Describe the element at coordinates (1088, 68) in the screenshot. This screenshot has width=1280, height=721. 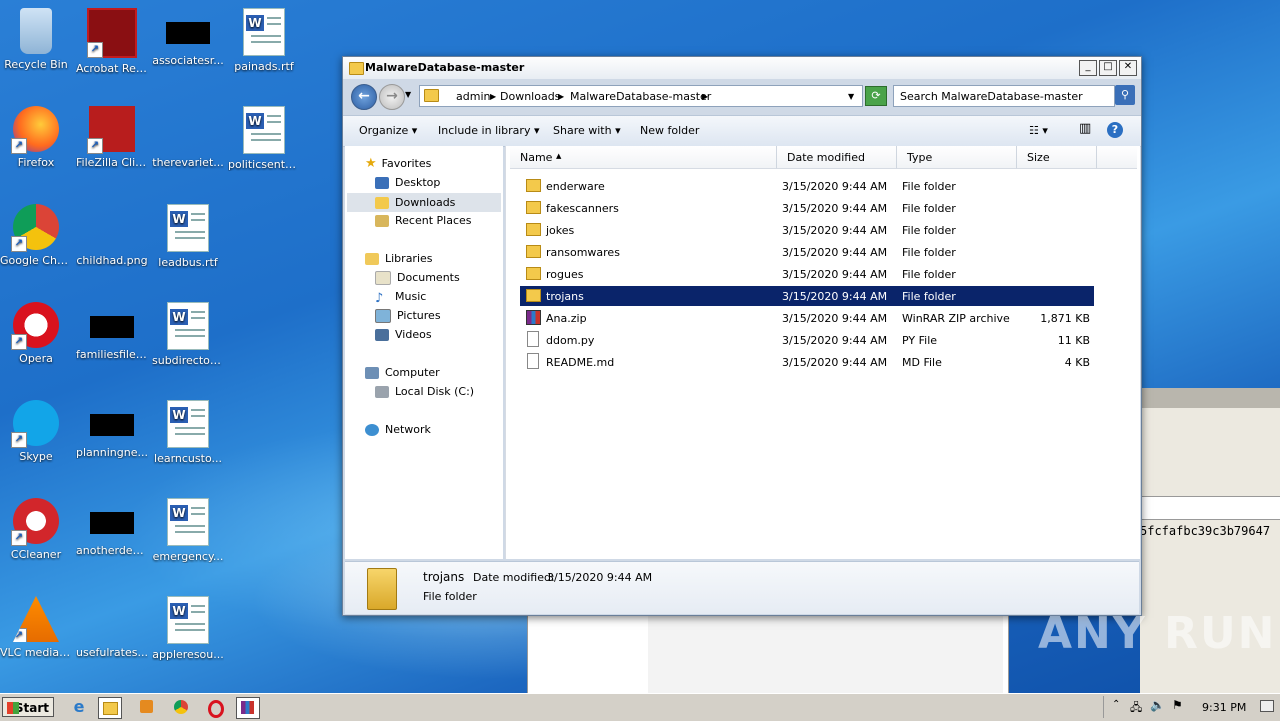
I see `minimize-button: _` at that location.